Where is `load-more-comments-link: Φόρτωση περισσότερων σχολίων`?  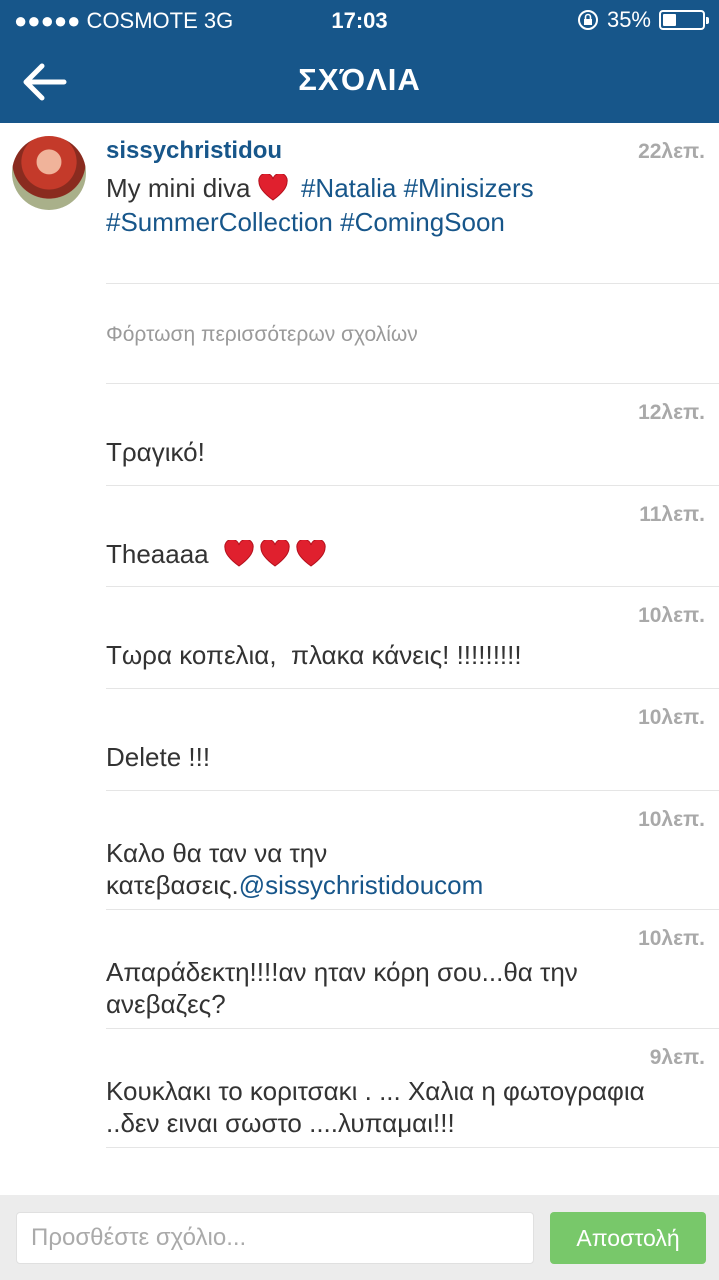
load-more-comments-link: Φόρτωση περισσότερων σχολίων is located at coordinates (262, 335).